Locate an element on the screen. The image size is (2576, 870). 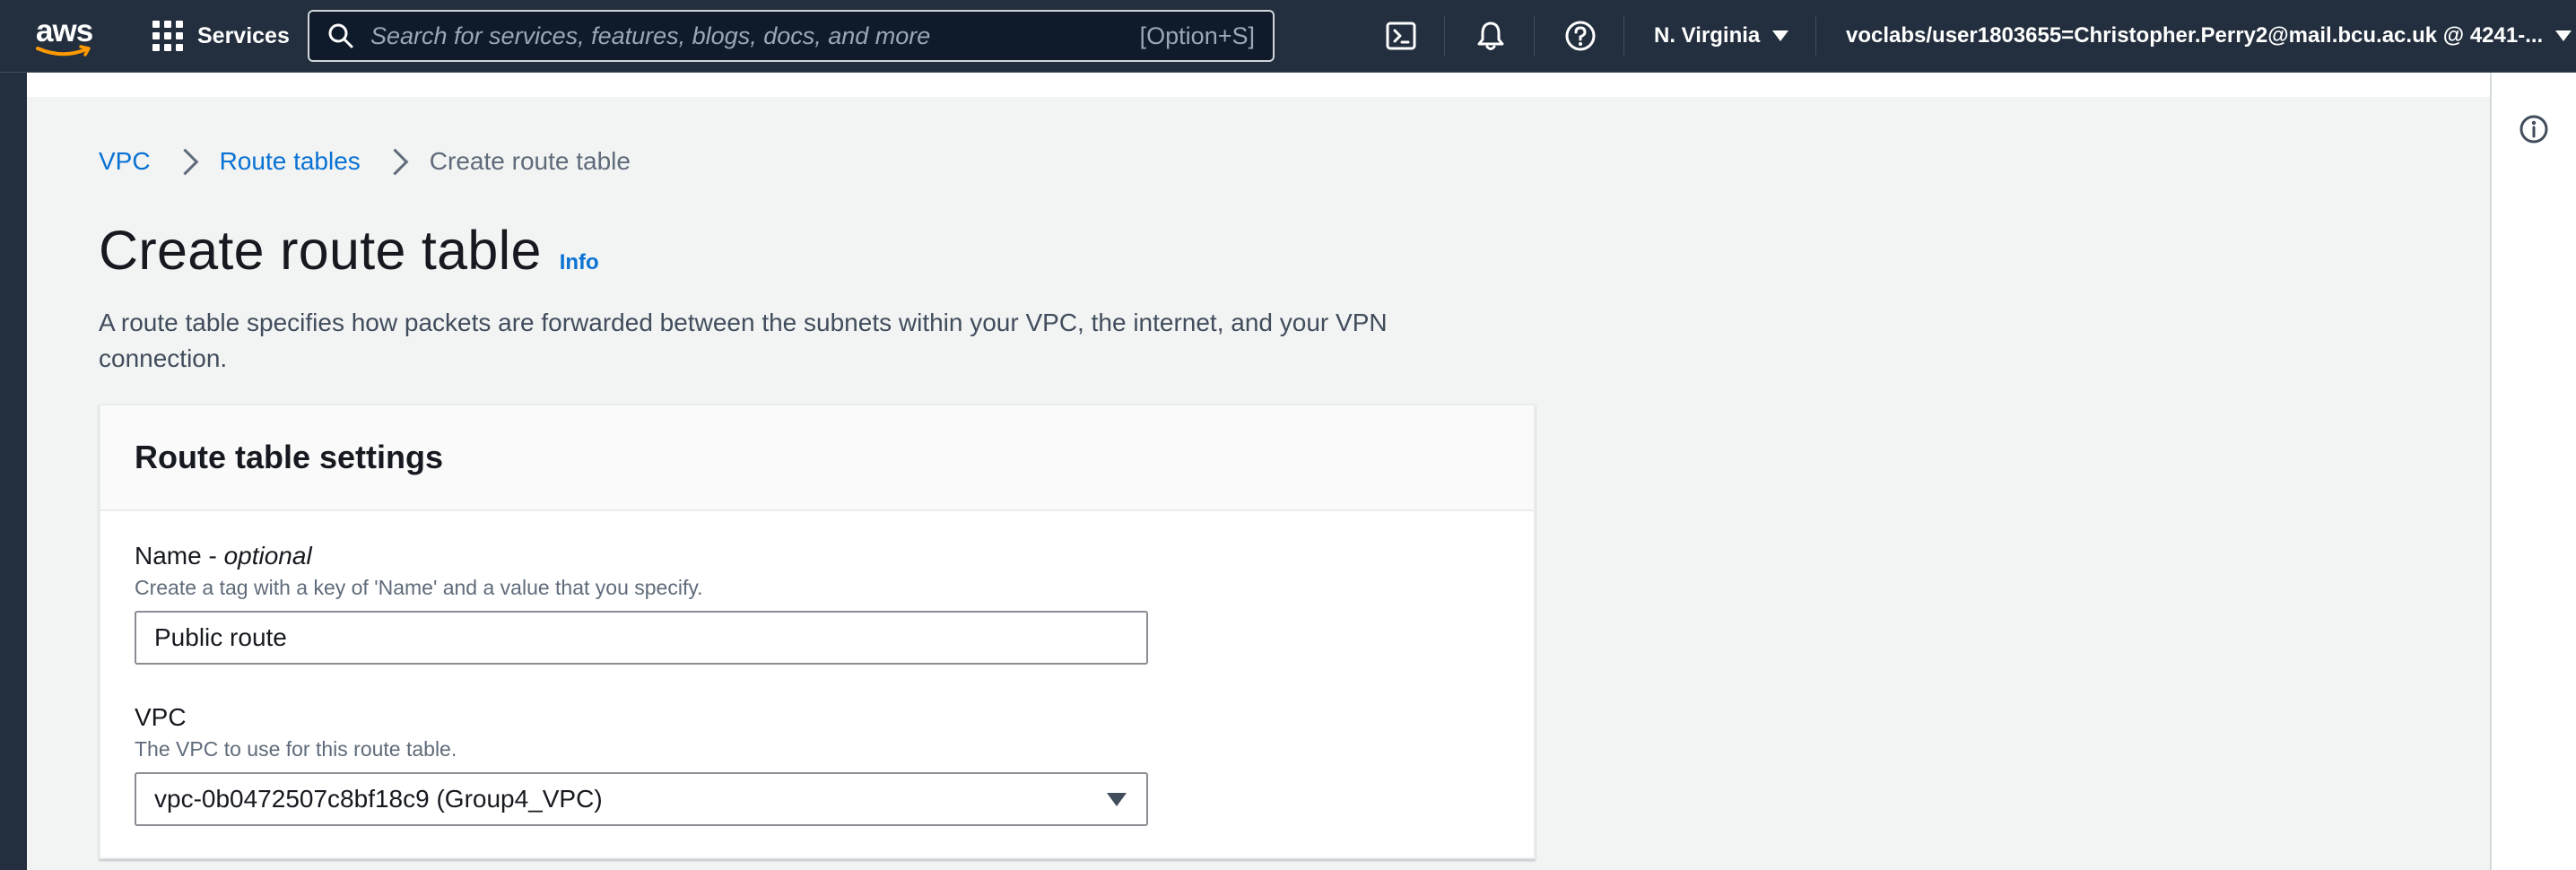
aws-logo: aws is located at coordinates (64, 35).